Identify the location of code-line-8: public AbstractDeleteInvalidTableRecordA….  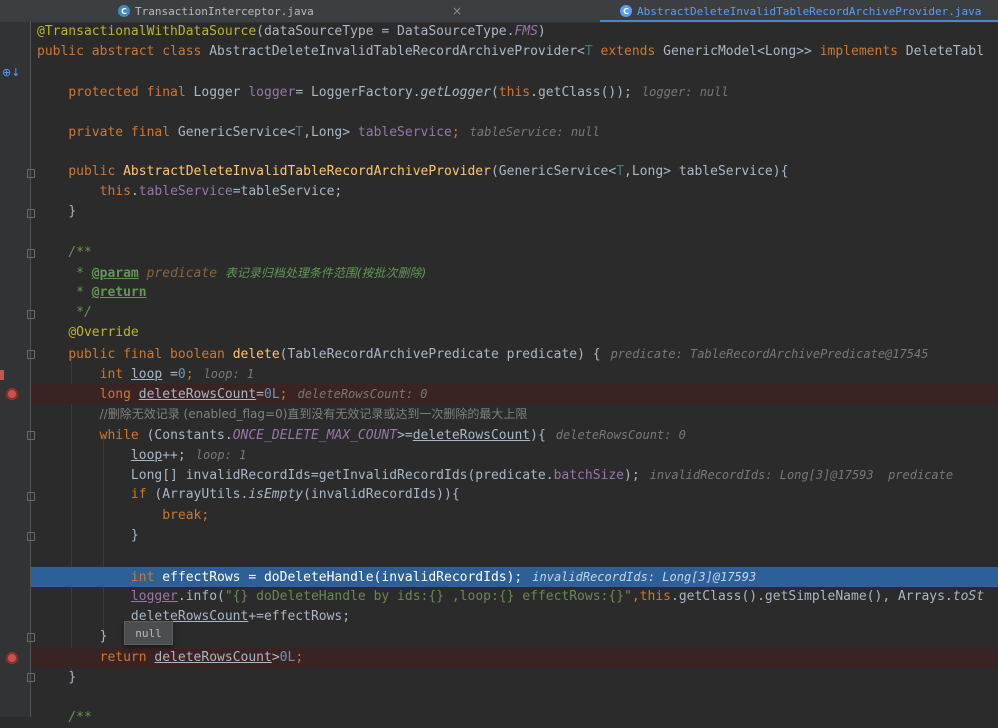
(514, 172).